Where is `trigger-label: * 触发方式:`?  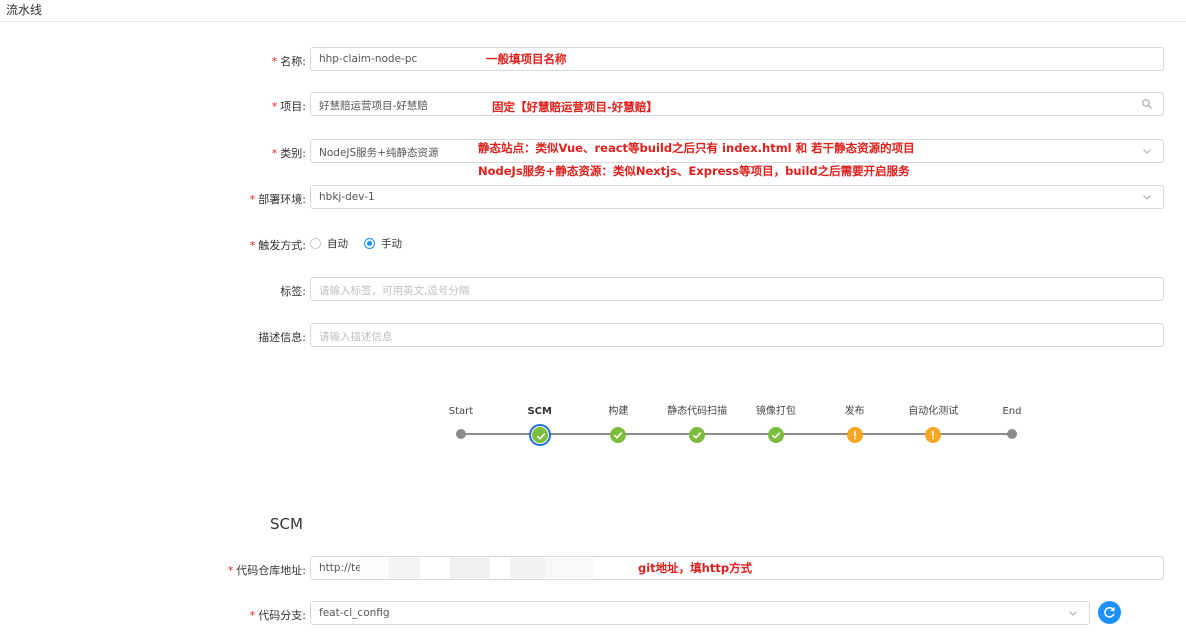 trigger-label: * 触发方式: is located at coordinates (278, 245).